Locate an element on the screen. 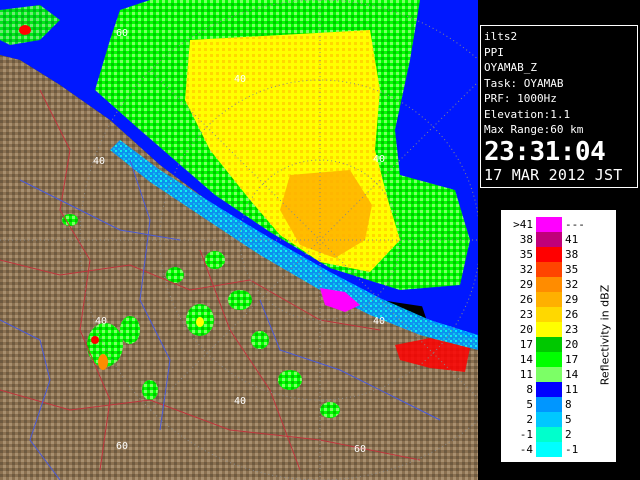  legend-row: -4 -1 is located at coordinates (547, 449).